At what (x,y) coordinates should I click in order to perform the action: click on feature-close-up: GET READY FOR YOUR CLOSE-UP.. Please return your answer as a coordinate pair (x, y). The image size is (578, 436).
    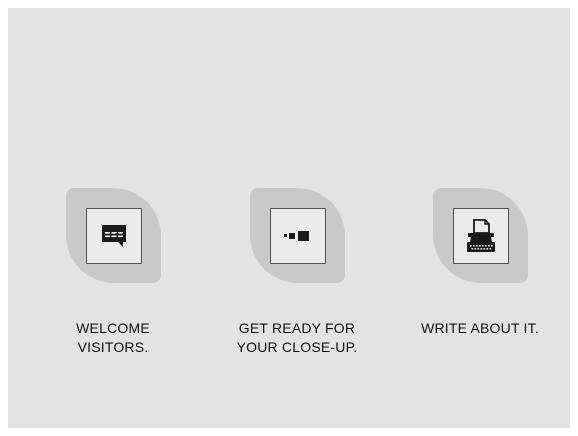
    Looking at the image, I should click on (297, 272).